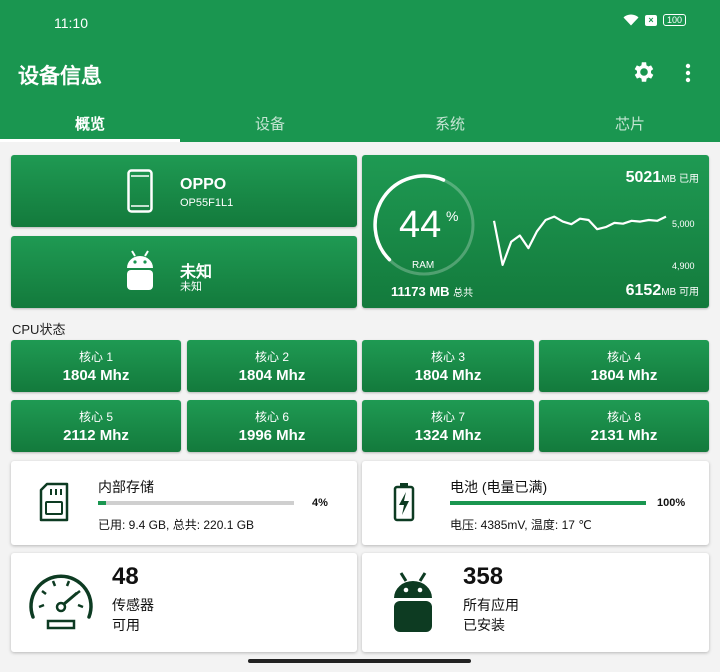  Describe the element at coordinates (96, 366) in the screenshot. I see `cpu-core-card: 核心 1 1804 Mhz` at that location.